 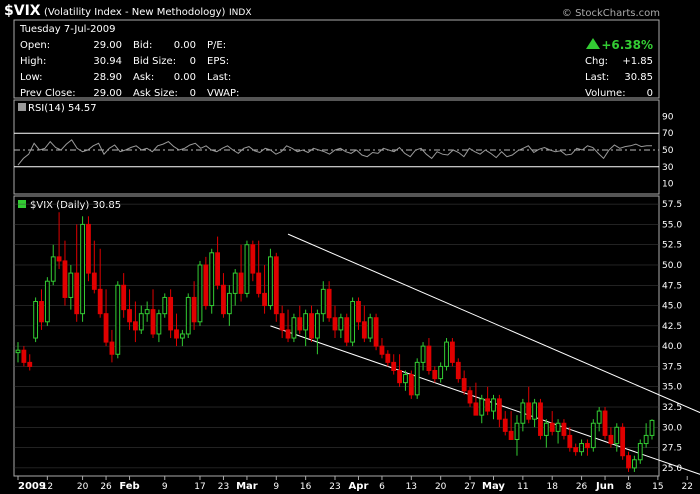 What do you see at coordinates (142, 45) in the screenshot?
I see `bid-label: Bid:` at bounding box center [142, 45].